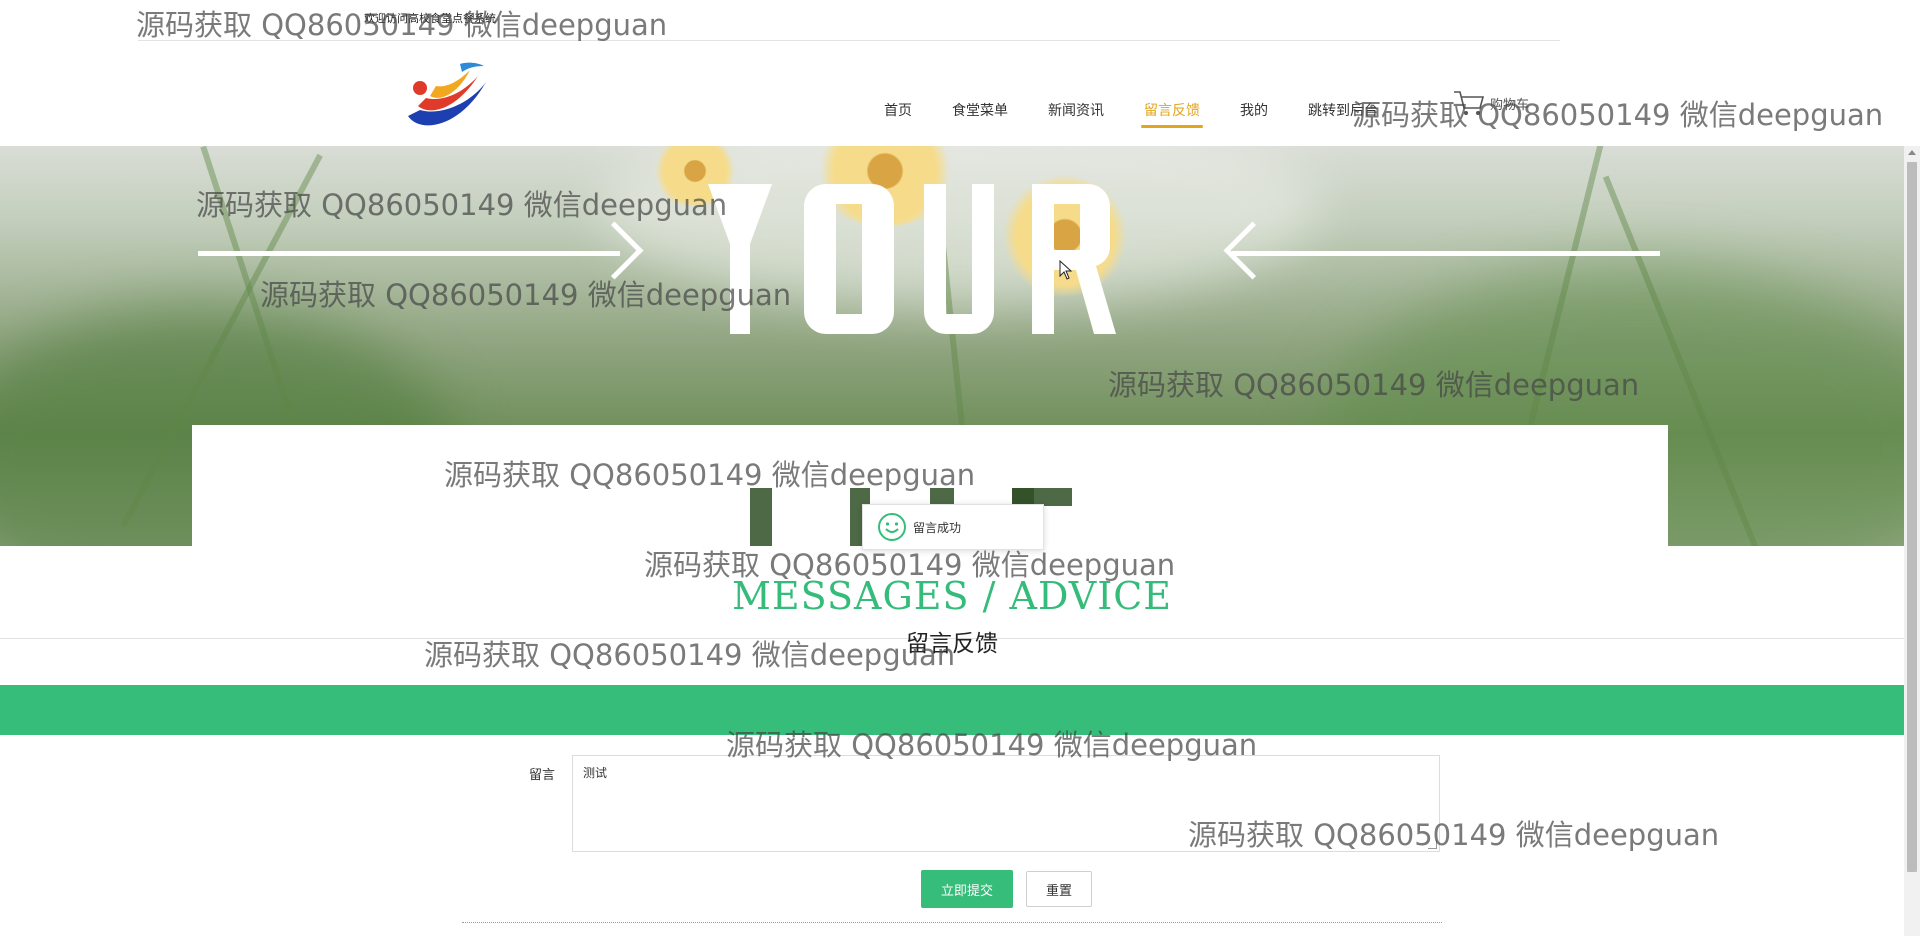  Describe the element at coordinates (1446, 253) in the screenshot. I see `banner-arrow-right` at that location.